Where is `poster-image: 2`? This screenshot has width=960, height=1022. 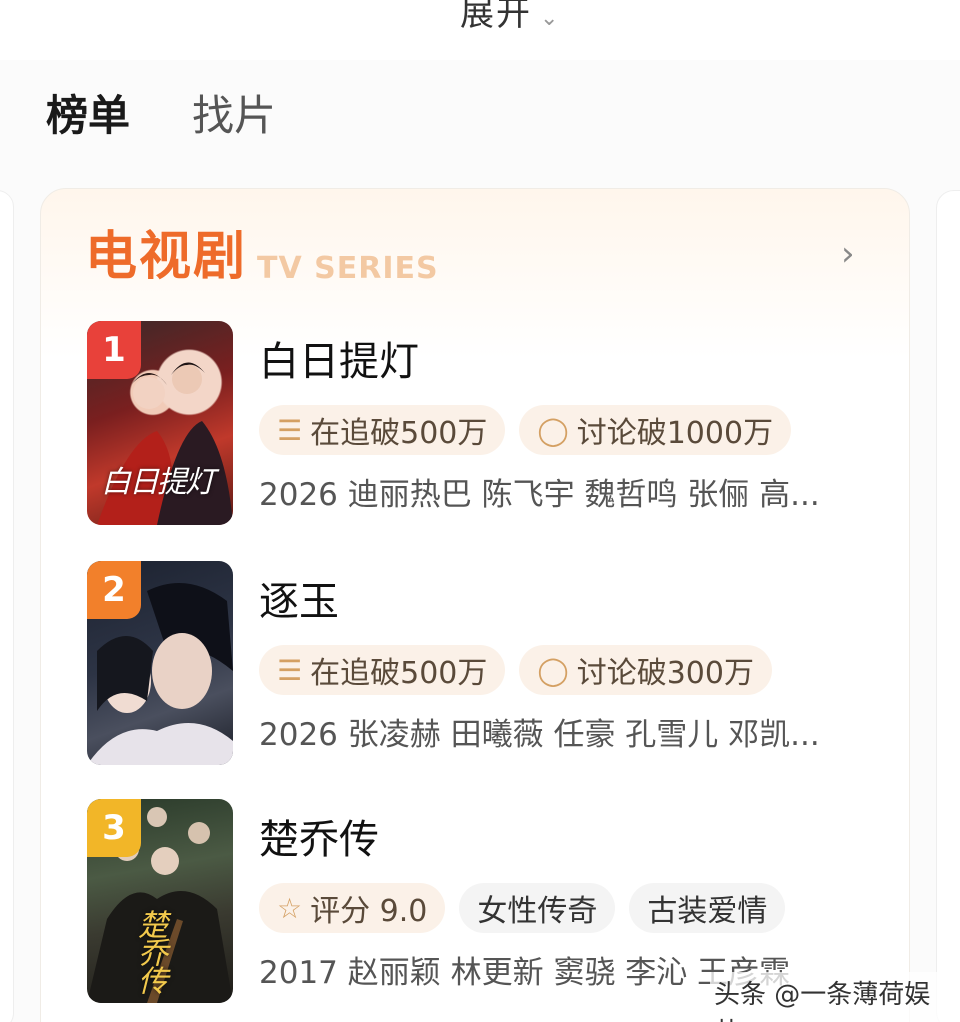
poster-image: 2 is located at coordinates (160, 663).